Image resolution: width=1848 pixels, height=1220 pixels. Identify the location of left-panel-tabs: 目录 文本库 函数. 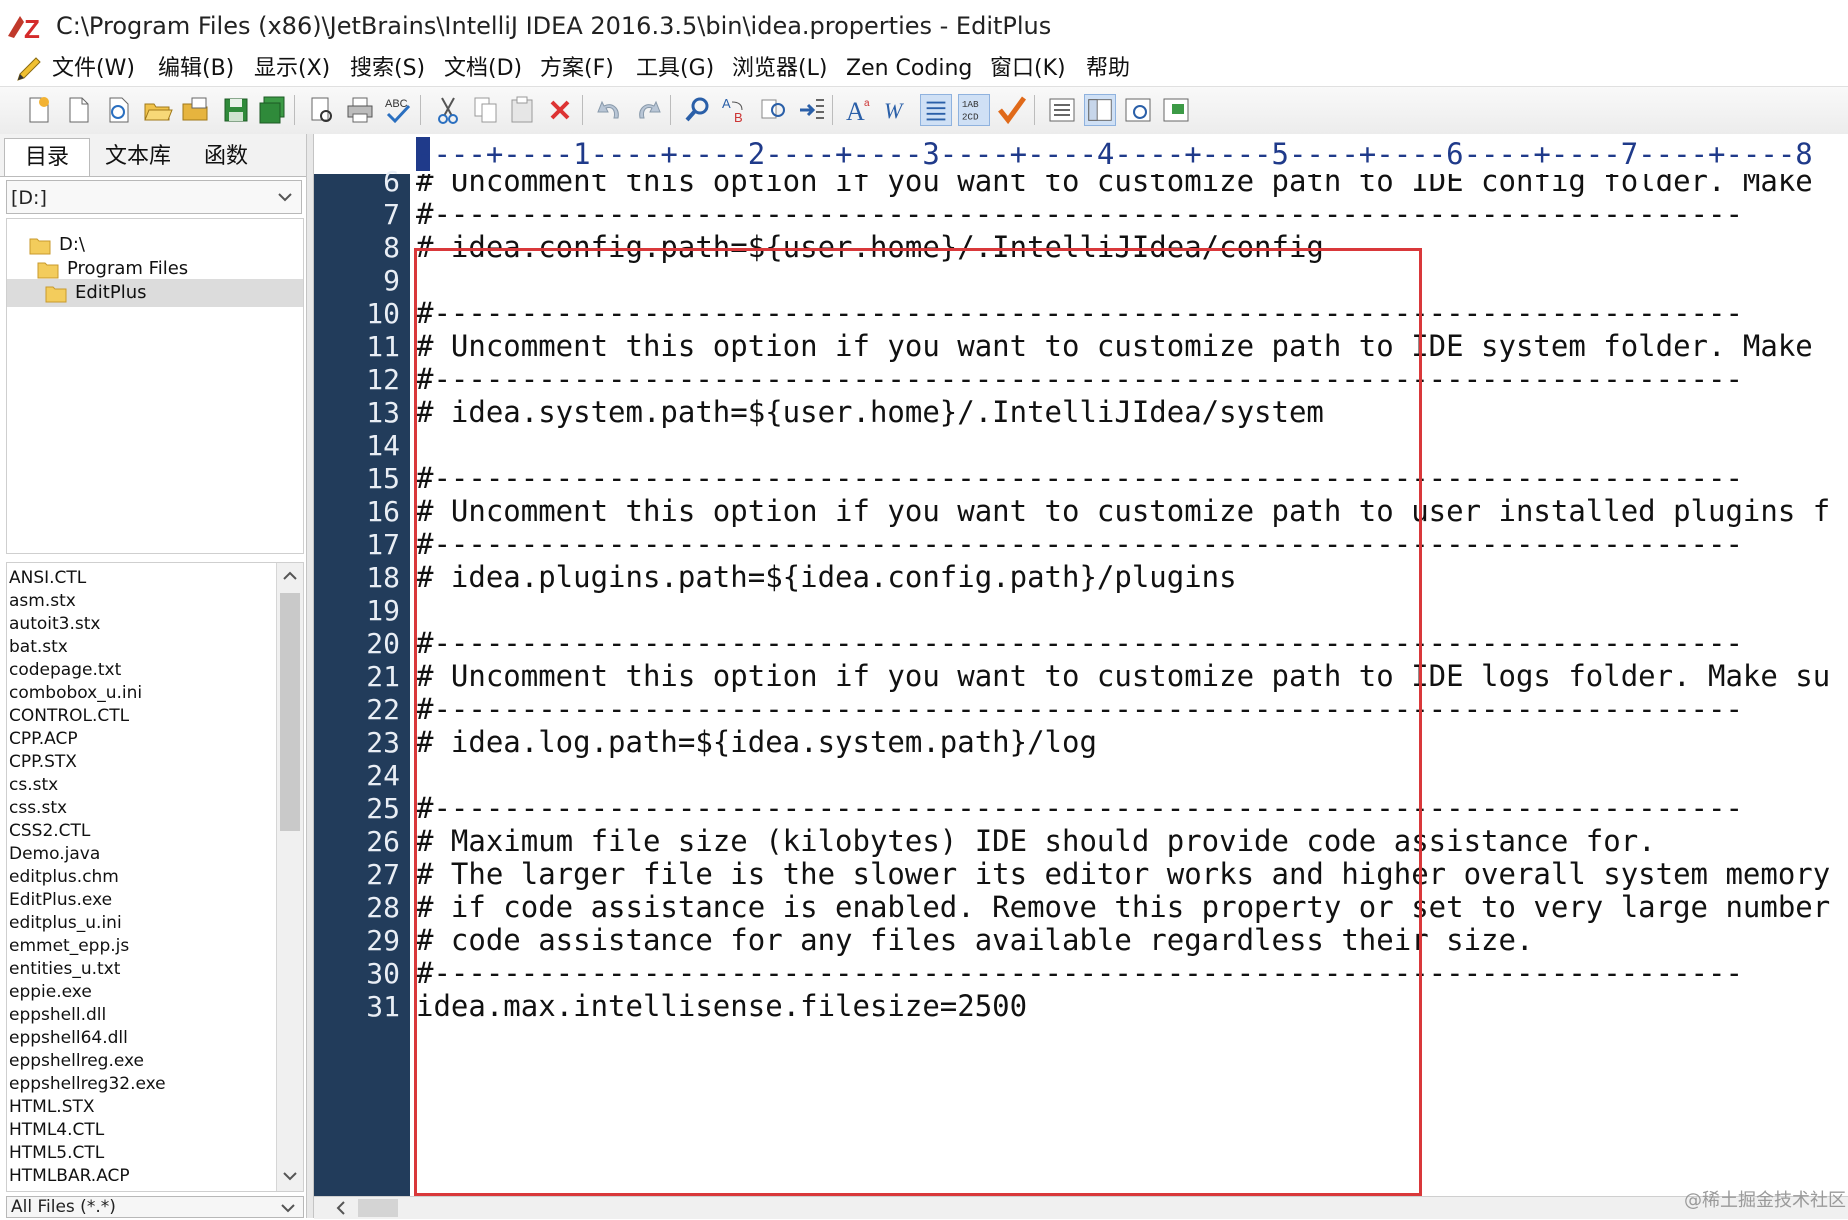
(154, 155).